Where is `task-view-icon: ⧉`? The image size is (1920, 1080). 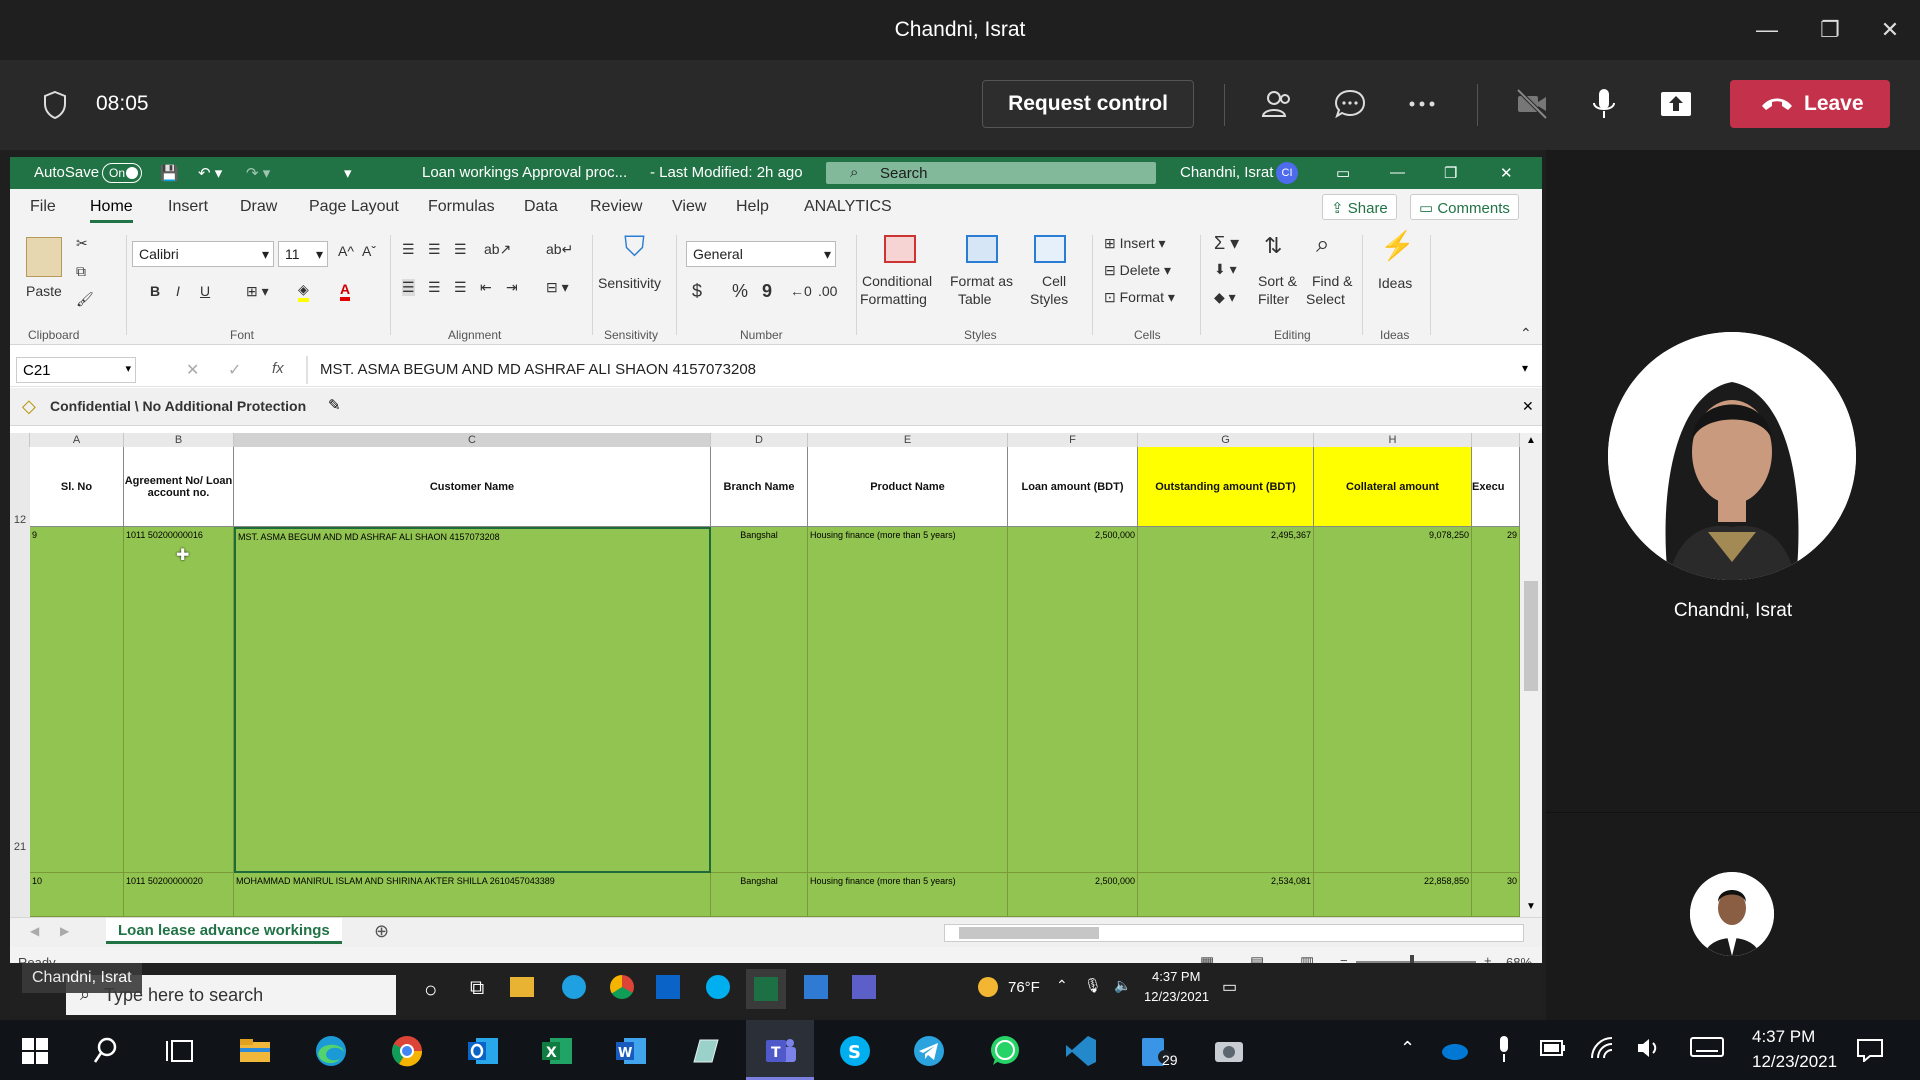
task-view-icon: ⧉ is located at coordinates (477, 988).